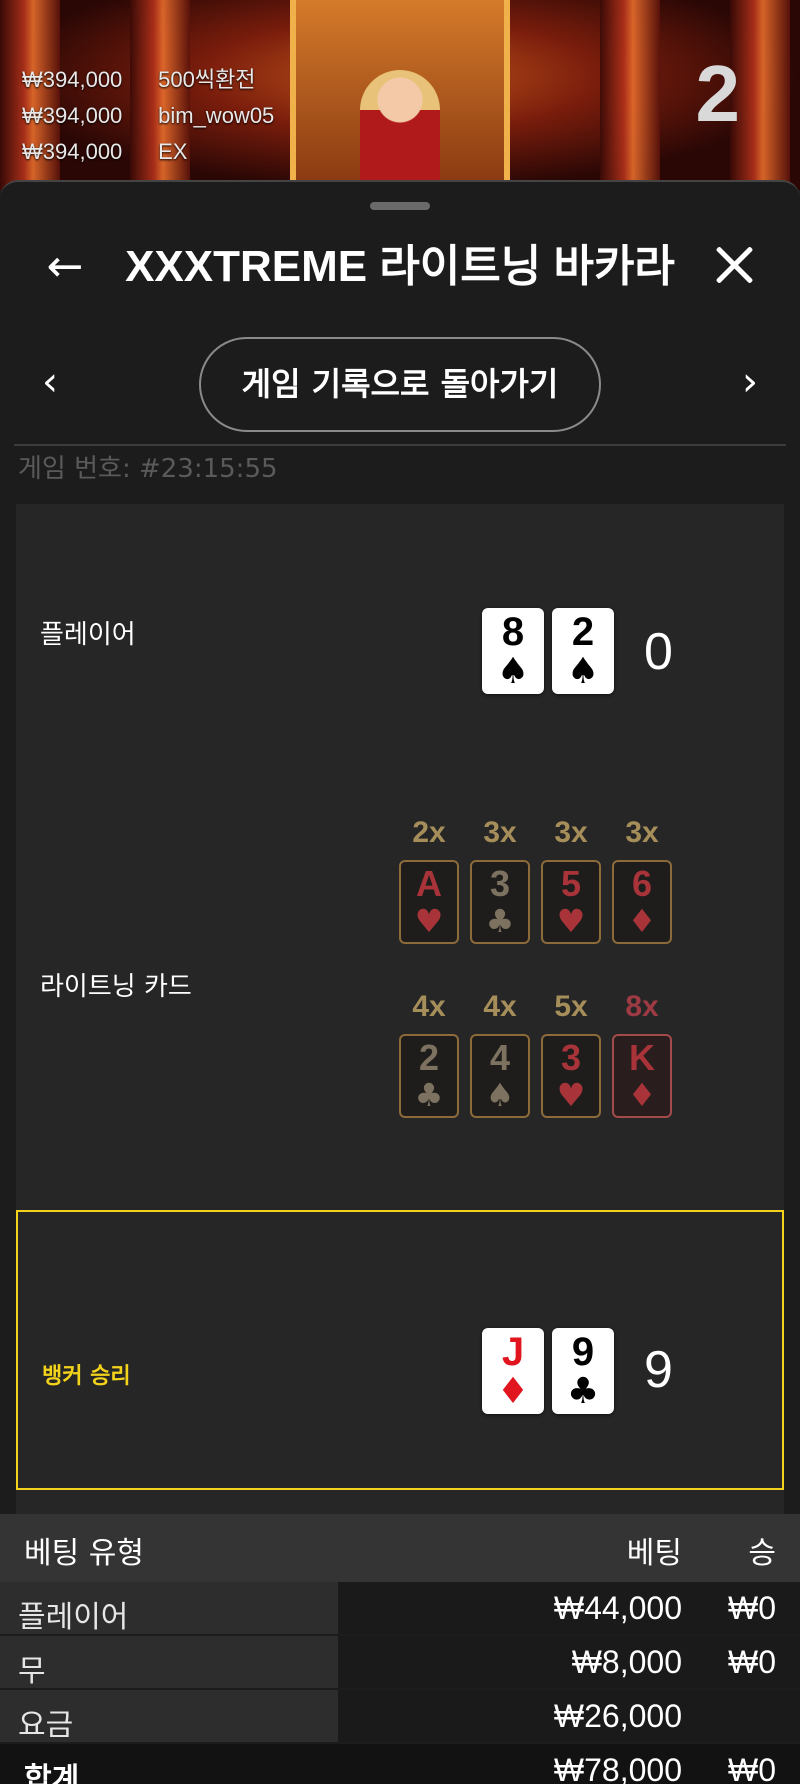  What do you see at coordinates (400, 1764) in the screenshot?
I see `table-total-row: 합계 ₩78,000 ₩0` at bounding box center [400, 1764].